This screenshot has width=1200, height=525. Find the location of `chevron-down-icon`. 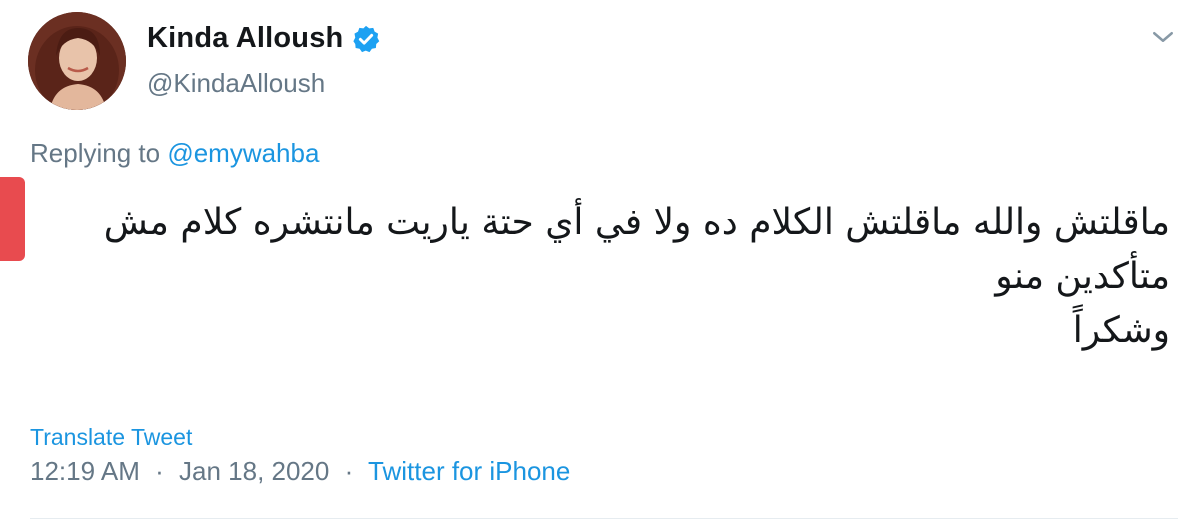

chevron-down-icon is located at coordinates (1163, 37).